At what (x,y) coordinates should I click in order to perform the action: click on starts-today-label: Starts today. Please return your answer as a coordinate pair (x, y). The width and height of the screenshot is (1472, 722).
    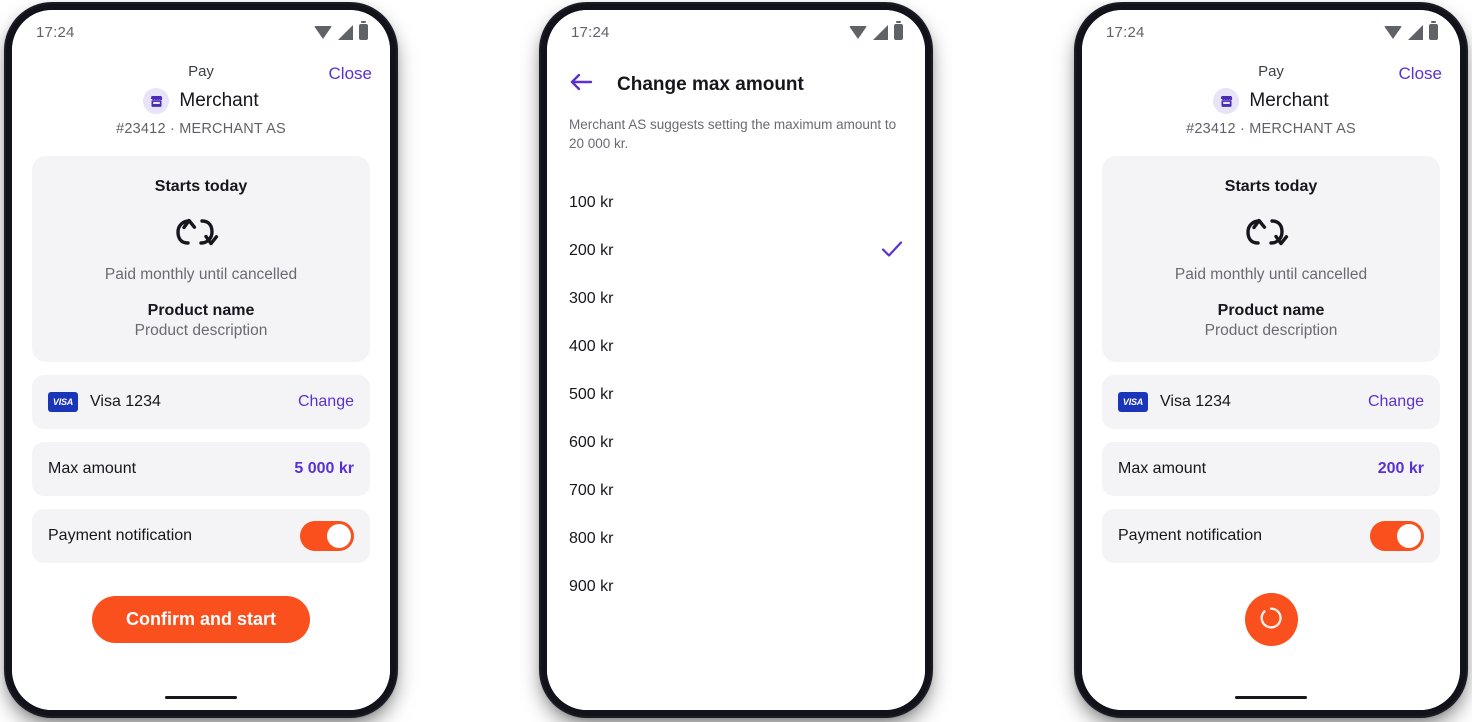
    Looking at the image, I should click on (1271, 186).